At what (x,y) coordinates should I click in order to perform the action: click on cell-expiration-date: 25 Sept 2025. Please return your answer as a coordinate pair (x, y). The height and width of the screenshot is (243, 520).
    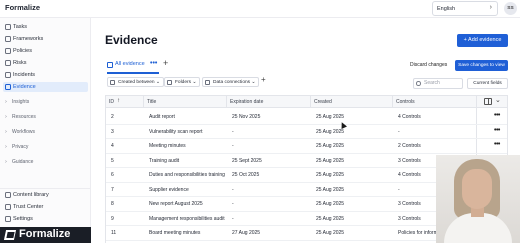
    Looking at the image, I should click on (247, 160).